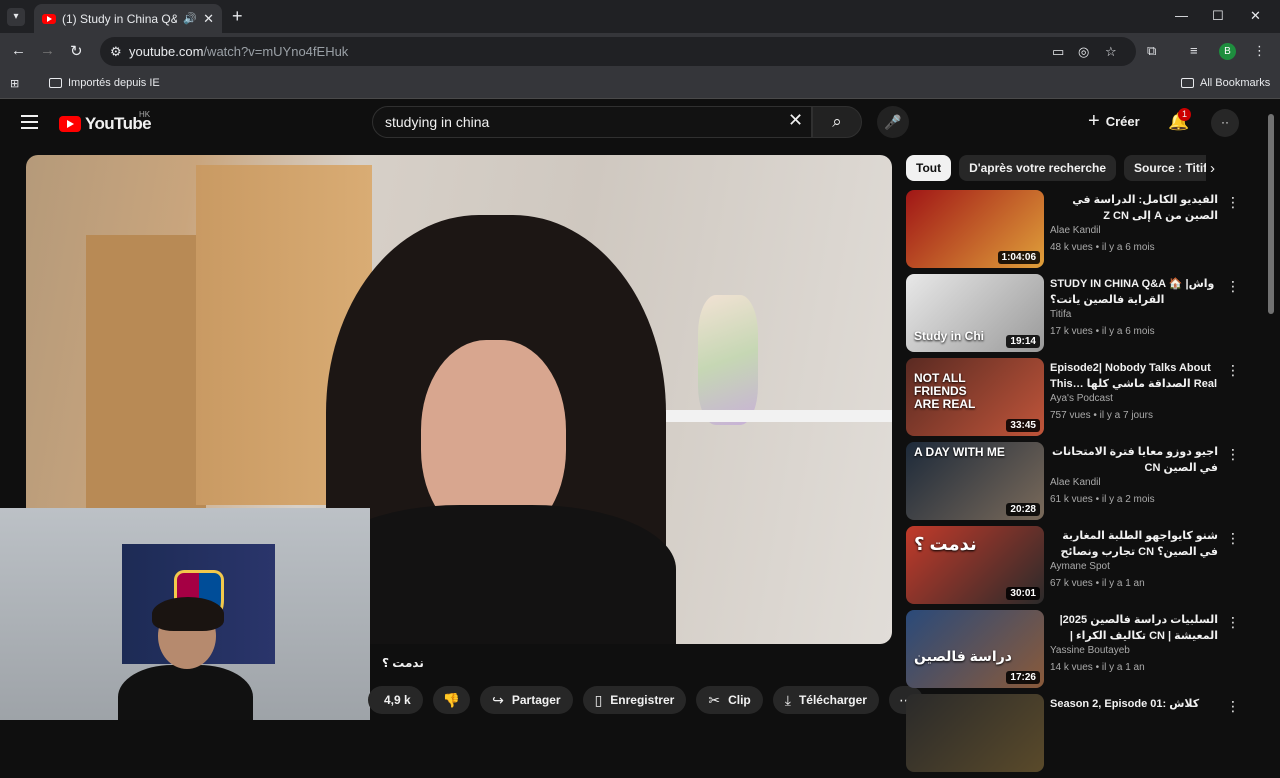 The image size is (1280, 778). I want to click on wall-shelf, so click(779, 416).